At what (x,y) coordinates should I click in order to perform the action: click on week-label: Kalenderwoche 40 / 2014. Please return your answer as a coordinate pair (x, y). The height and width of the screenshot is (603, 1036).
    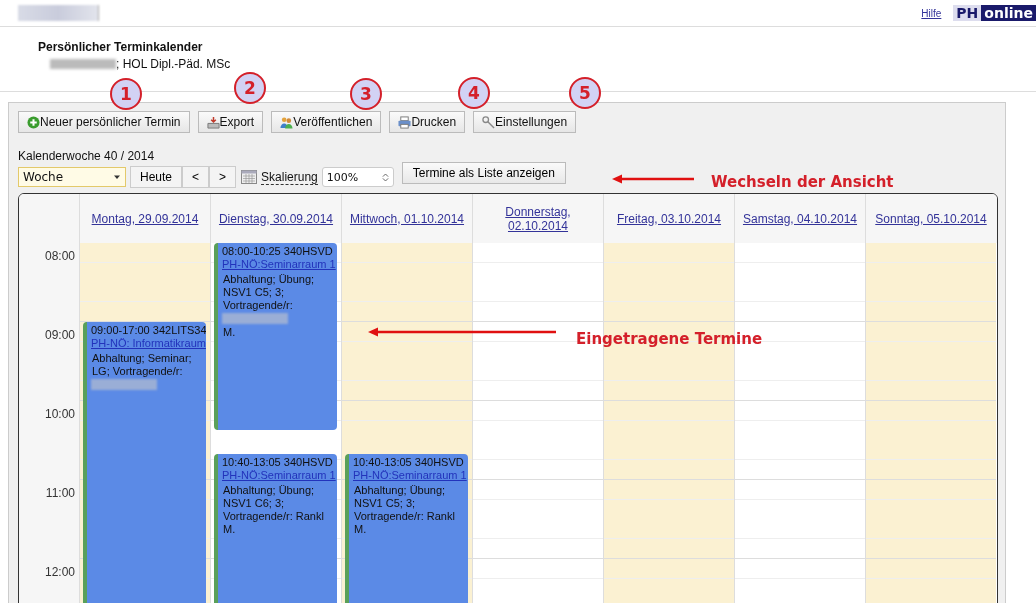
    Looking at the image, I should click on (87, 156).